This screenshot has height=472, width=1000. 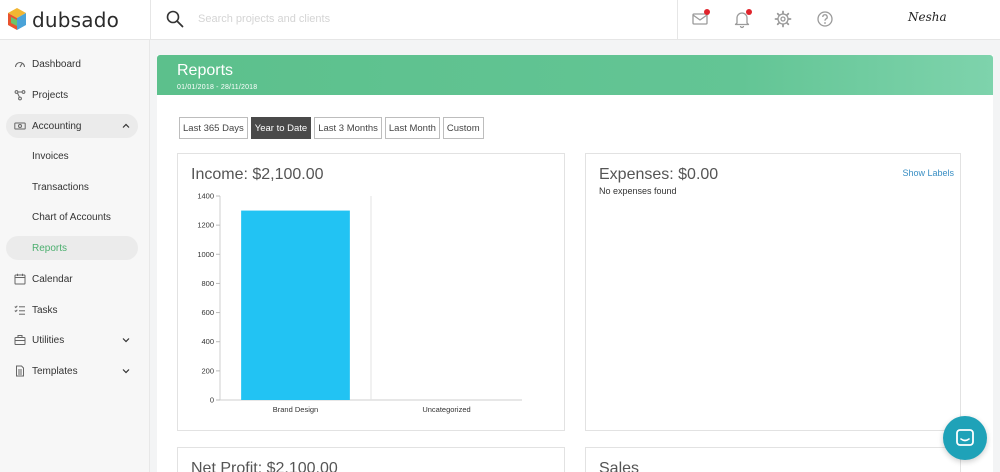 I want to click on y-tick-label: 1000, so click(x=205, y=254).